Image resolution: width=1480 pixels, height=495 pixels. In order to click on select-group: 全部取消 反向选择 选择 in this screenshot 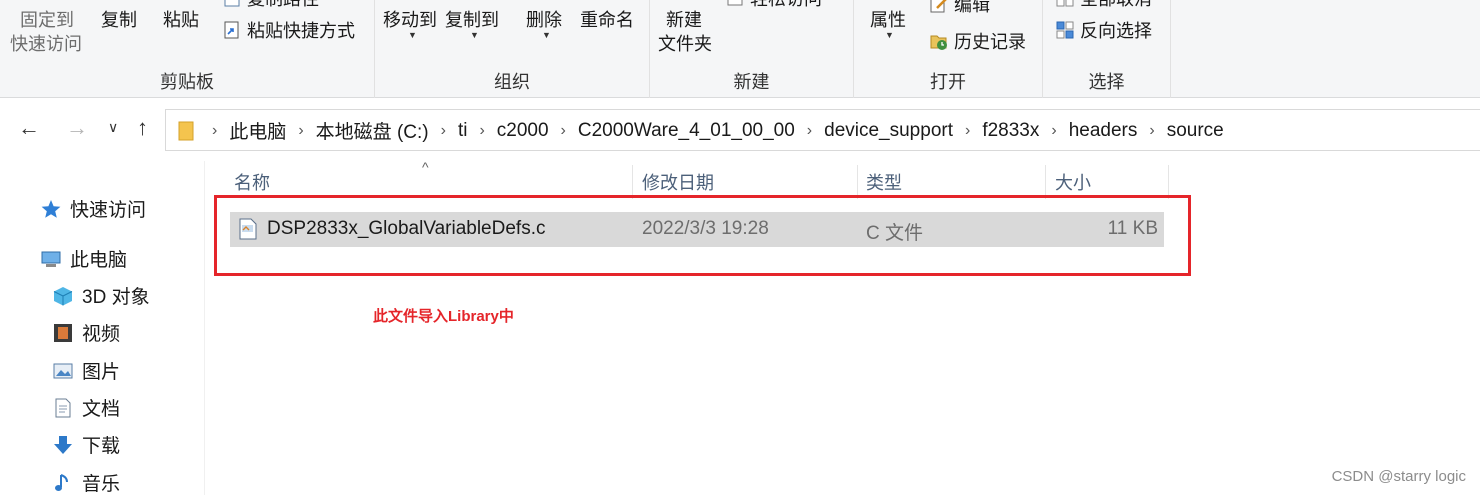, I will do `click(1107, 49)`.